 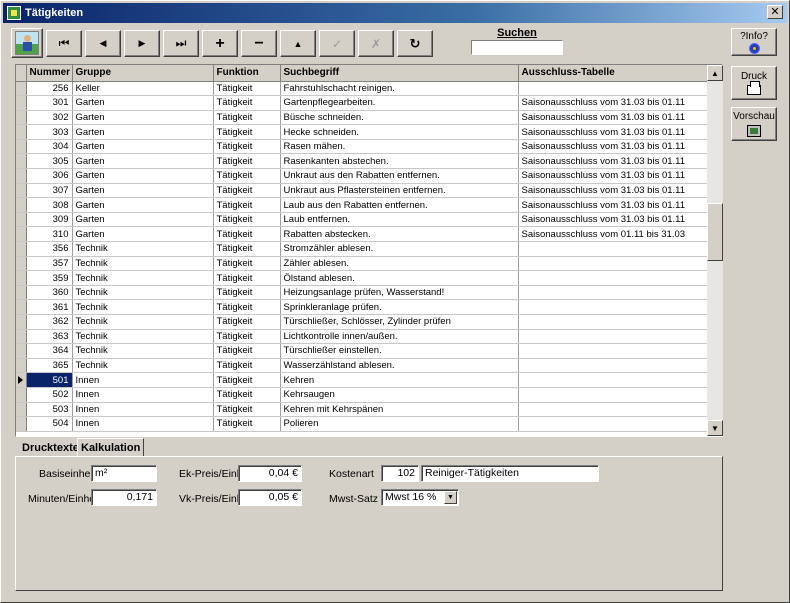 I want to click on cell-suchbegriff: Unkraut aus den Rabatten entfernen., so click(x=399, y=176).